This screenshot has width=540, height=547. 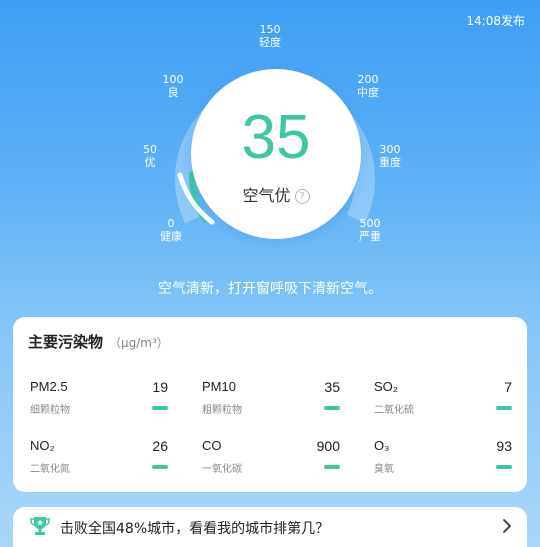 What do you see at coordinates (443, 404) in the screenshot?
I see `pollutant-so2: SO₂ 二氧化硫 7` at bounding box center [443, 404].